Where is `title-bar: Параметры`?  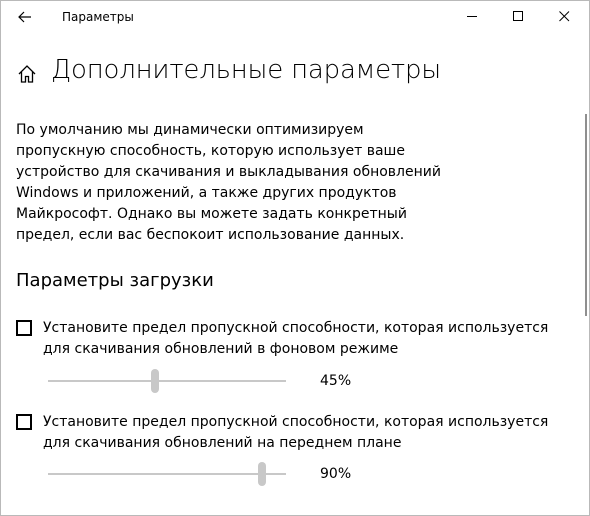 title-bar: Параметры is located at coordinates (295, 16).